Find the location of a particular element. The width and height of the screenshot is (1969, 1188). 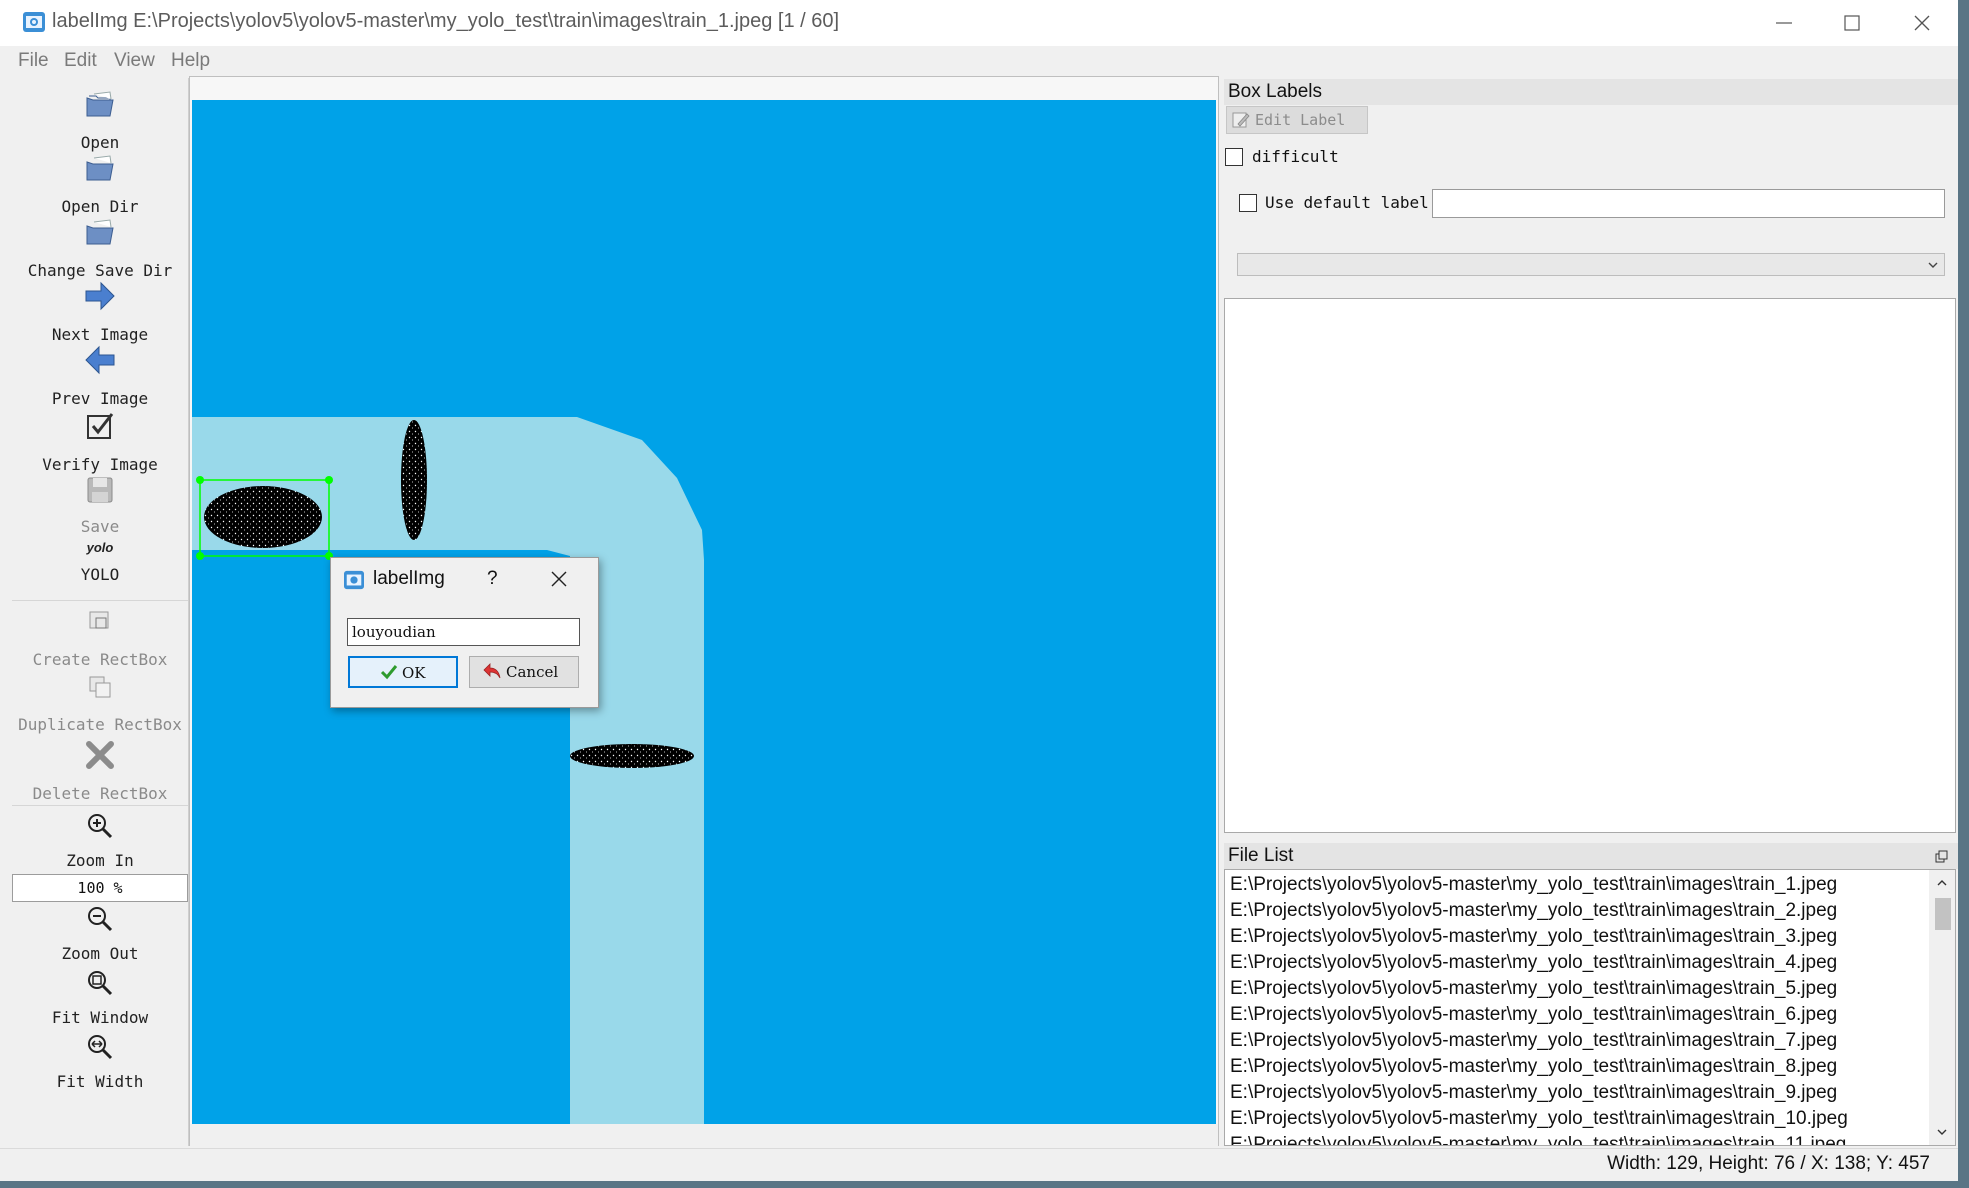

close-window-button is located at coordinates (1922, 23).